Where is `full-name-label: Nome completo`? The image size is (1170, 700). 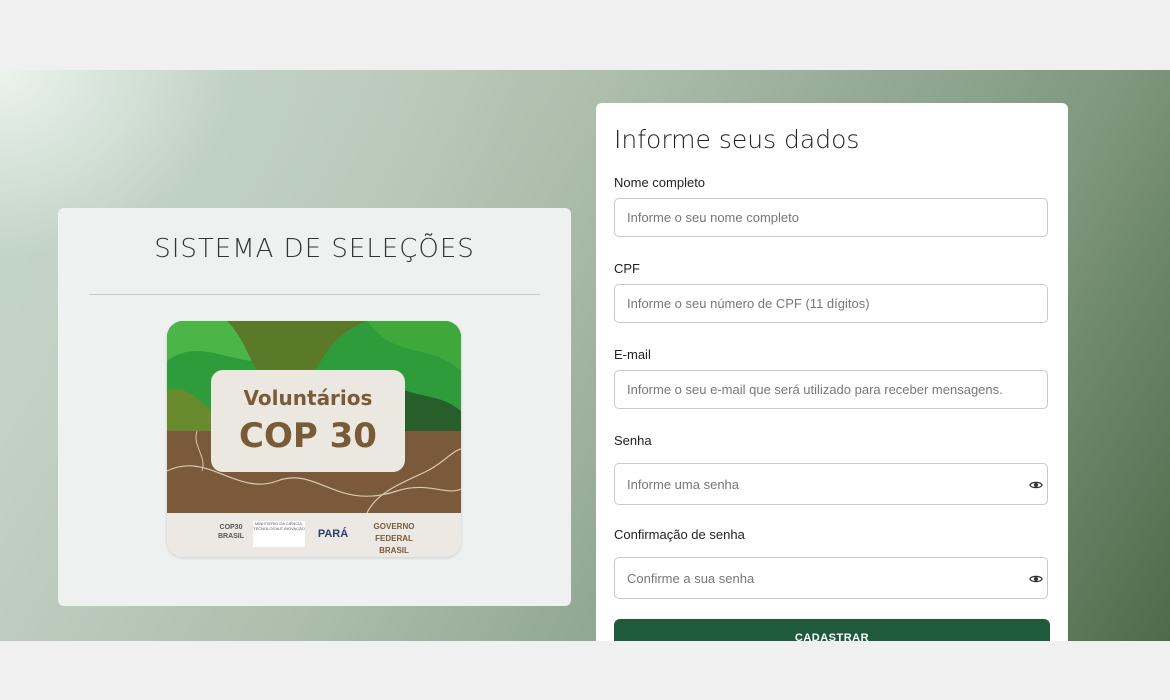 full-name-label: Nome completo is located at coordinates (660, 182).